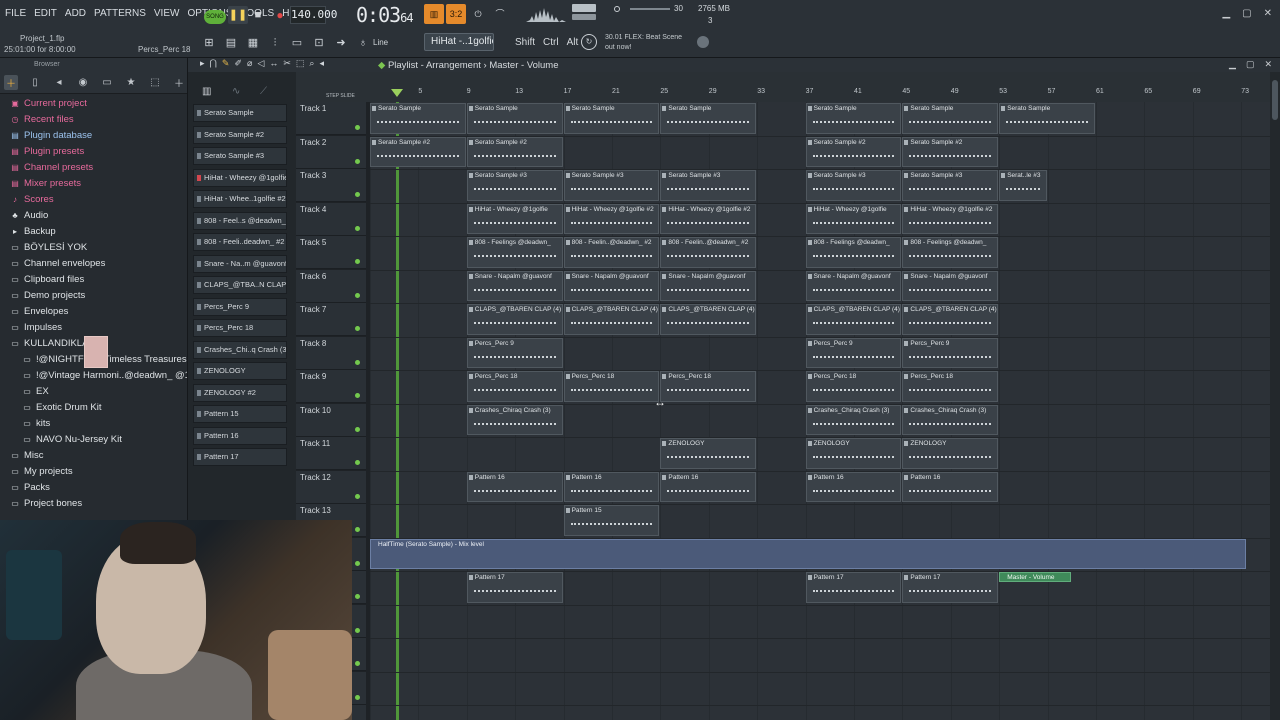  Describe the element at coordinates (96, 352) in the screenshot. I see `audio-clip-thumbnail` at that location.